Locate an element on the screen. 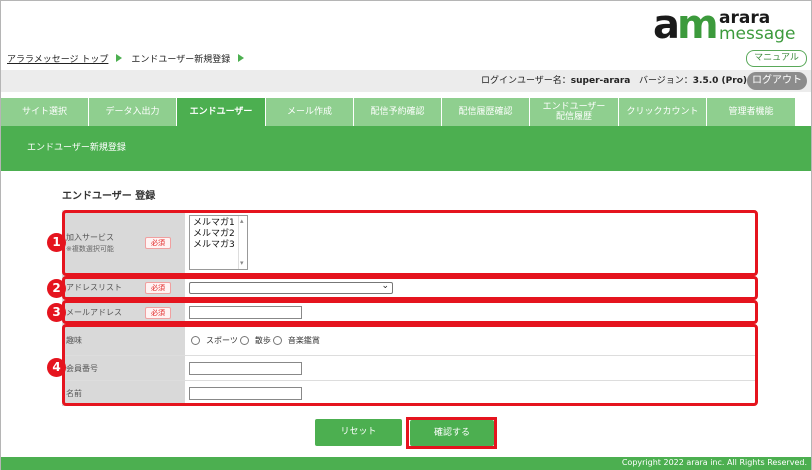  tab-delivery-reservation: 配信予約確認 is located at coordinates (398, 112).